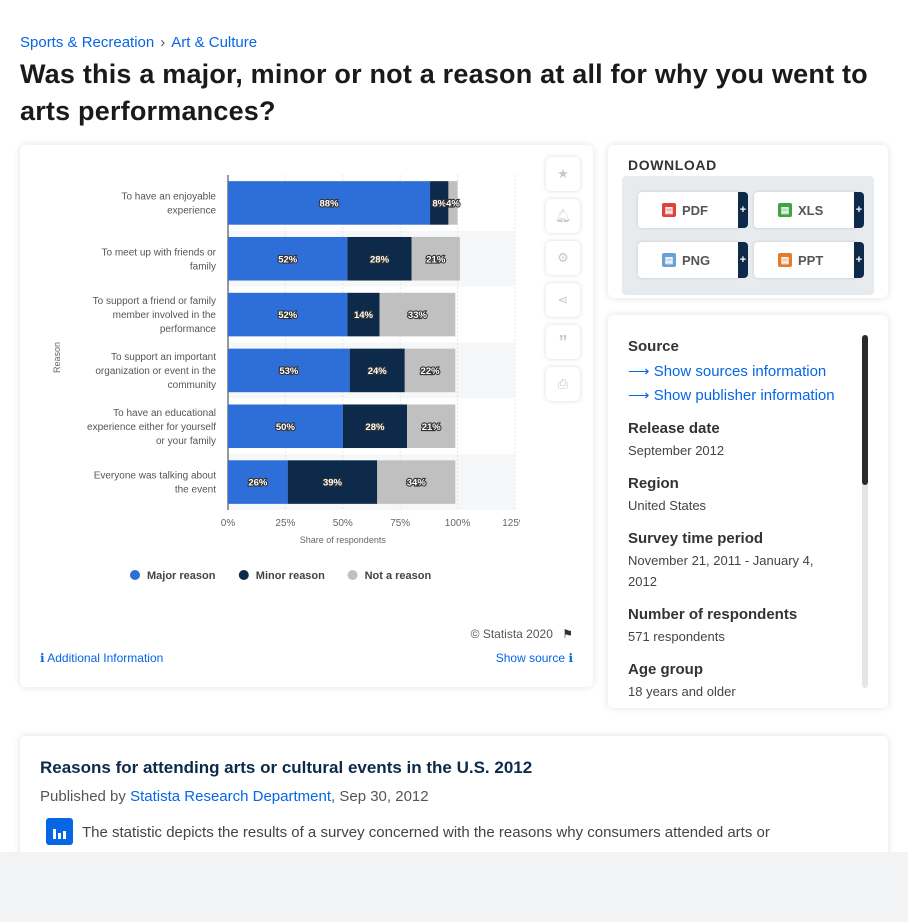 This screenshot has width=908, height=922. I want to click on publish-date: , Sep 30, 2012, so click(380, 796).